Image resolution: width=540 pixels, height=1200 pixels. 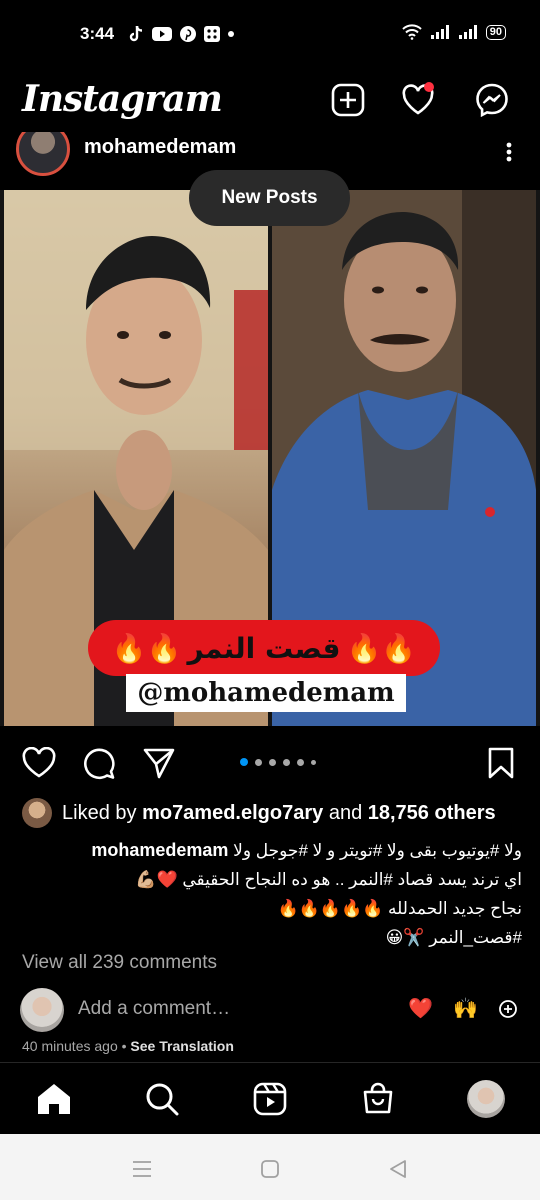 I want to click on caption-line-3: نجاح جديد الحمدلله 🔥🔥🔥🔥🔥, so click(x=400, y=908).